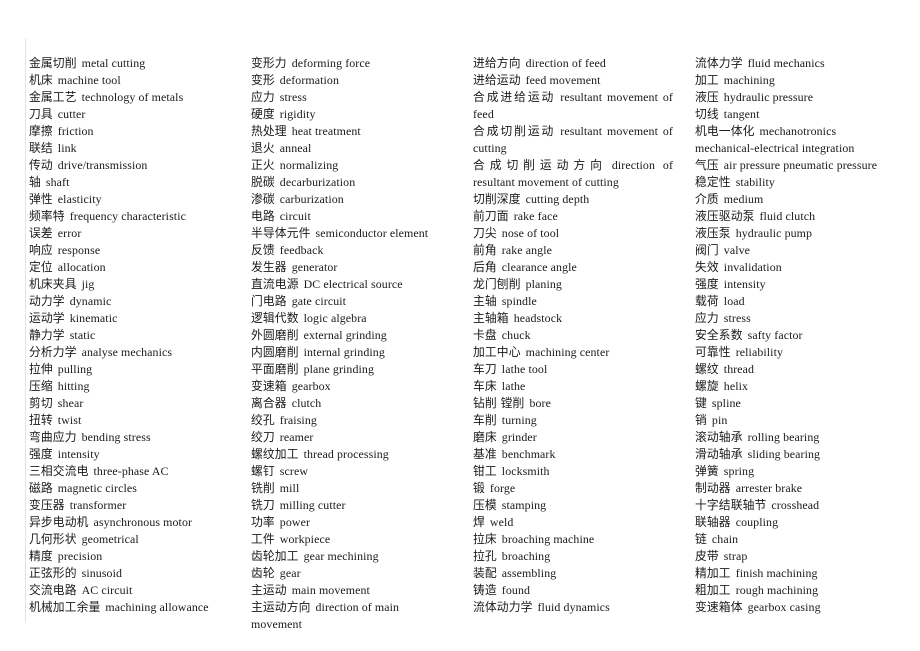  Describe the element at coordinates (519, 301) in the screenshot. I see `term-english: spindle` at that location.